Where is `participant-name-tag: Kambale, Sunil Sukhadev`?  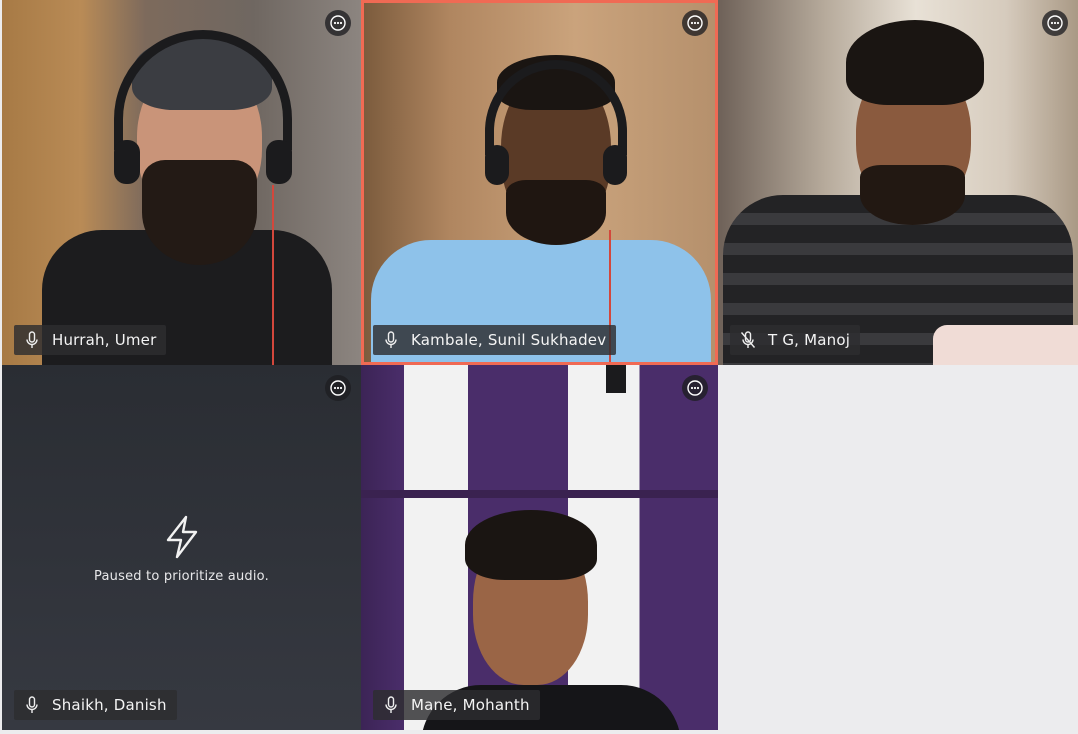 participant-name-tag: Kambale, Sunil Sukhadev is located at coordinates (495, 340).